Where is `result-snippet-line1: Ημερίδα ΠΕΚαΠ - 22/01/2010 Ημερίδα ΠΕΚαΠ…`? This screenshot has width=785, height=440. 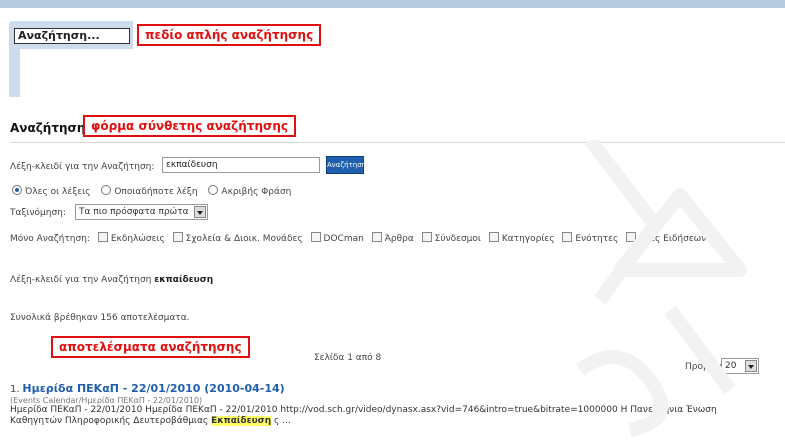
result-snippet-line1: Ημερίδα ΠΕΚαΠ - 22/01/2010 Ημερίδα ΠΕΚαΠ… is located at coordinates (363, 410).